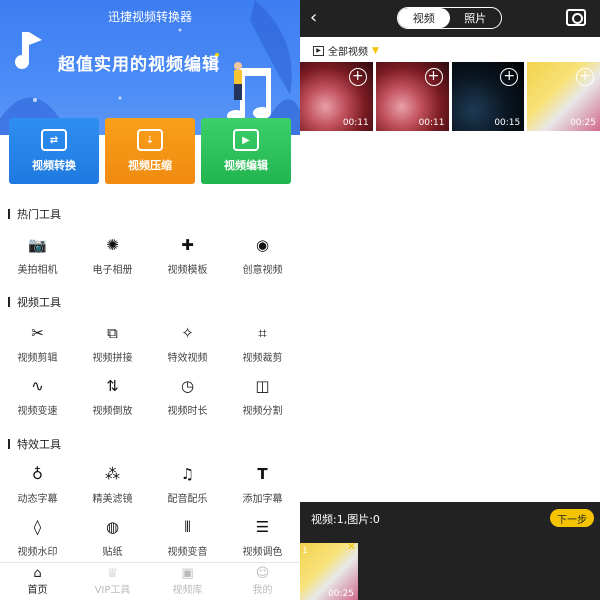 This screenshot has height=600, width=600. I want to click on puzzle-icon: ✚, so click(187, 245).